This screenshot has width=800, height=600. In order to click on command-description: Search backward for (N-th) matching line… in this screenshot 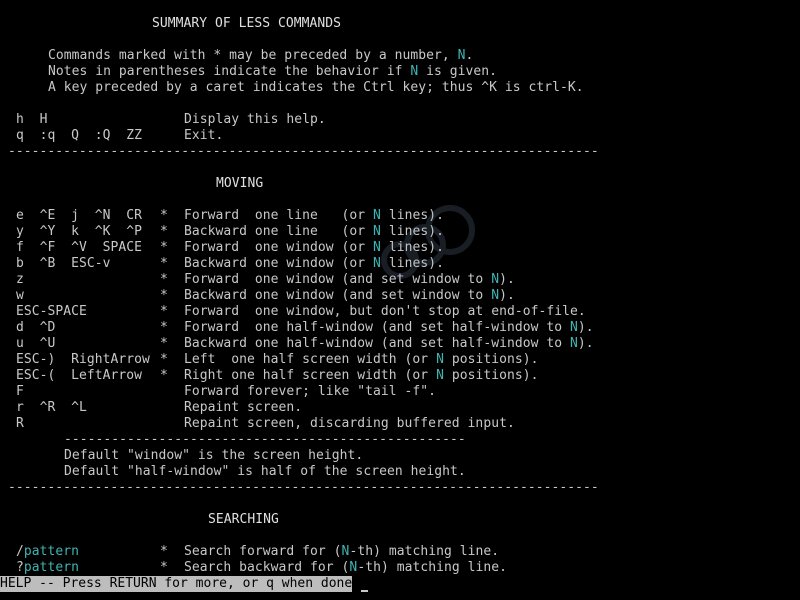, I will do `click(492, 568)`.